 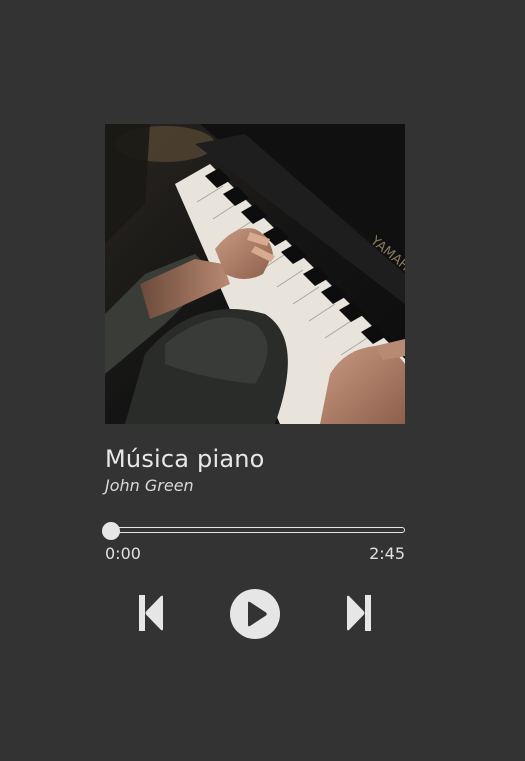 What do you see at coordinates (387, 553) in the screenshot?
I see `duration-time: 2:45` at bounding box center [387, 553].